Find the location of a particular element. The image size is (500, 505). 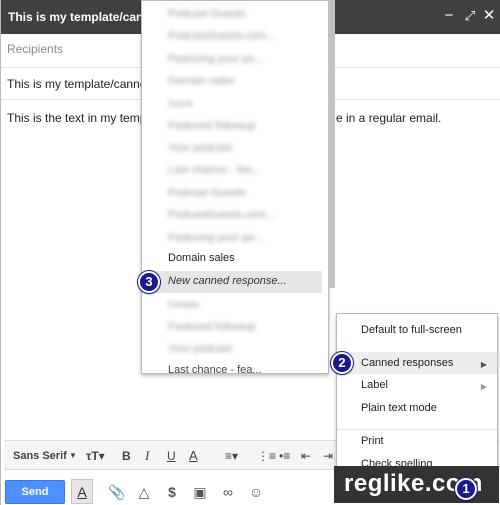

save-item: Your podcast is located at coordinates (245, 148).